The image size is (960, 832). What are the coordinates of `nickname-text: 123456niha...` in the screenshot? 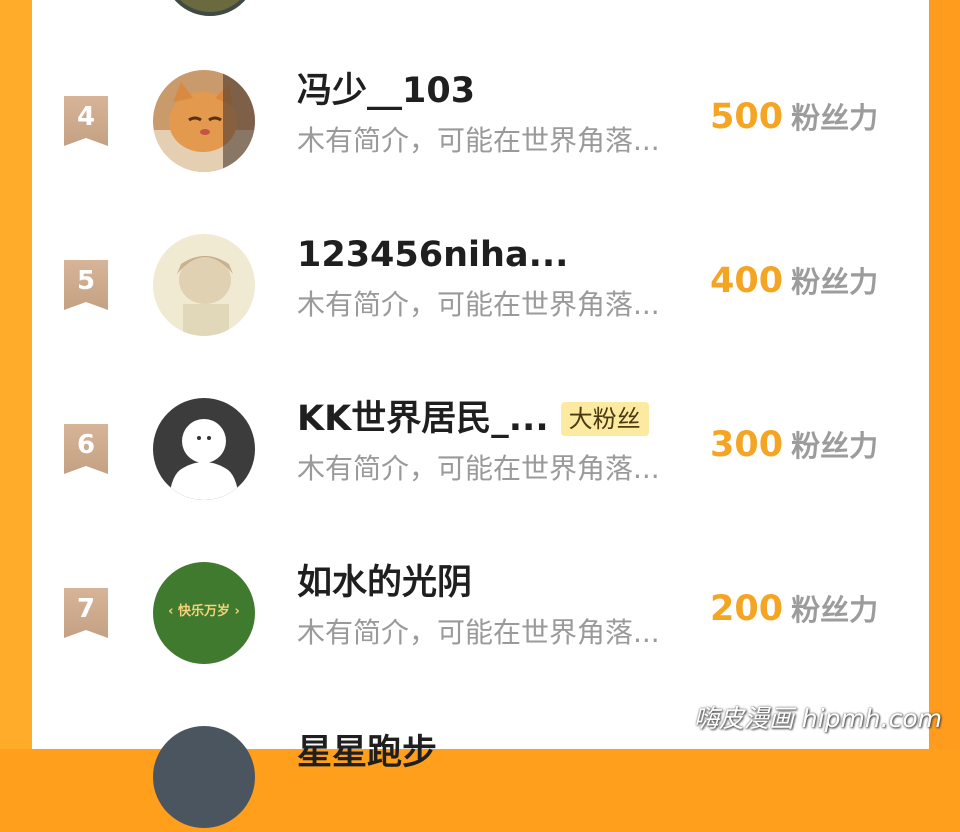 It's located at (432, 255).